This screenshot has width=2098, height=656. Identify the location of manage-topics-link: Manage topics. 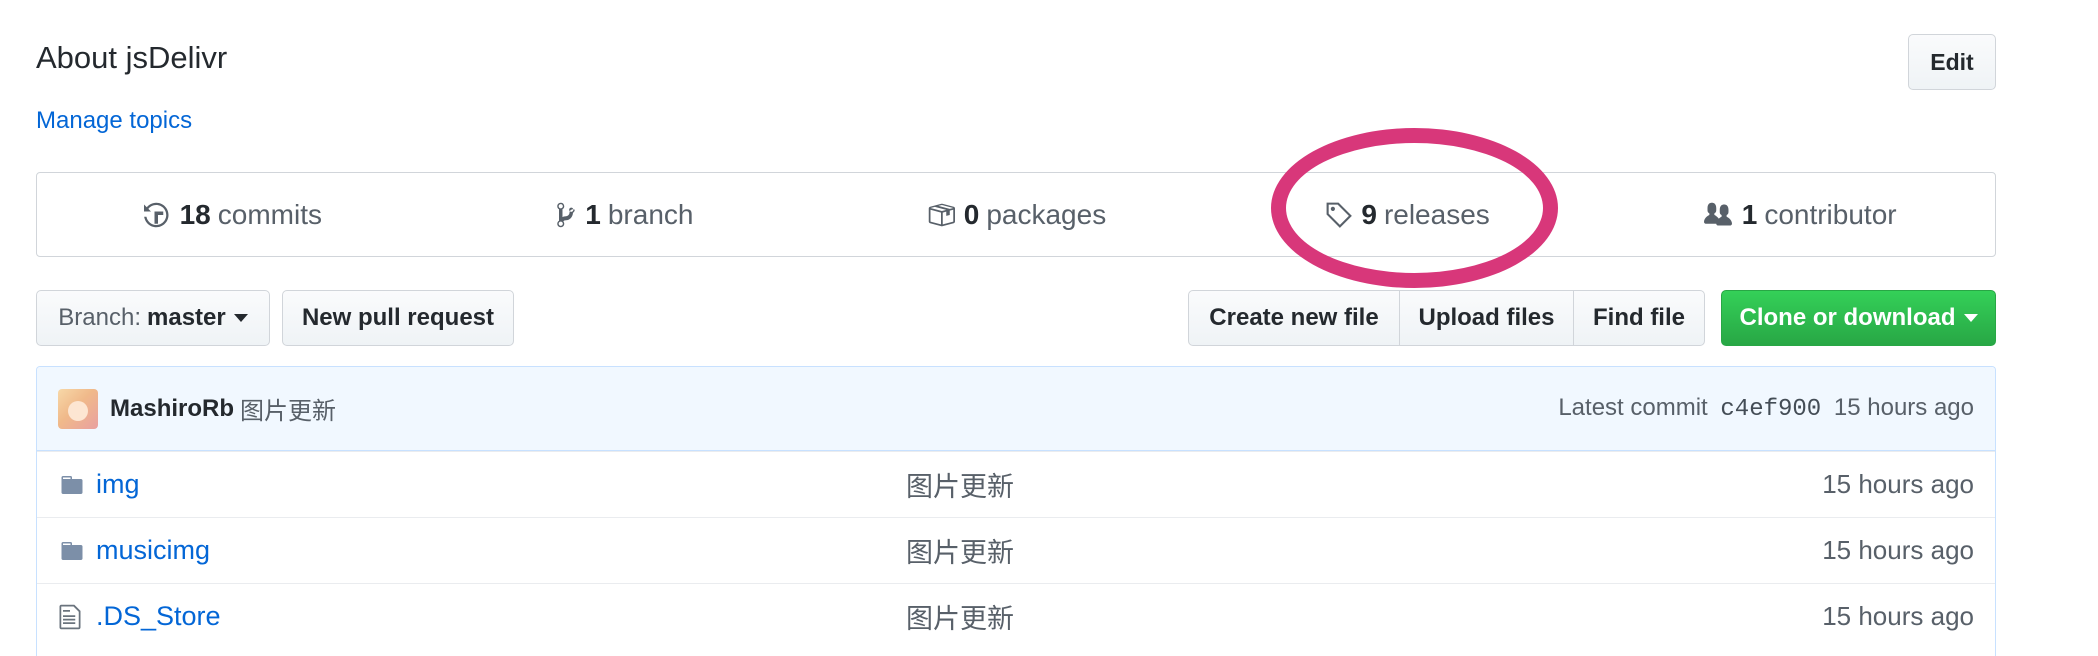
(114, 121).